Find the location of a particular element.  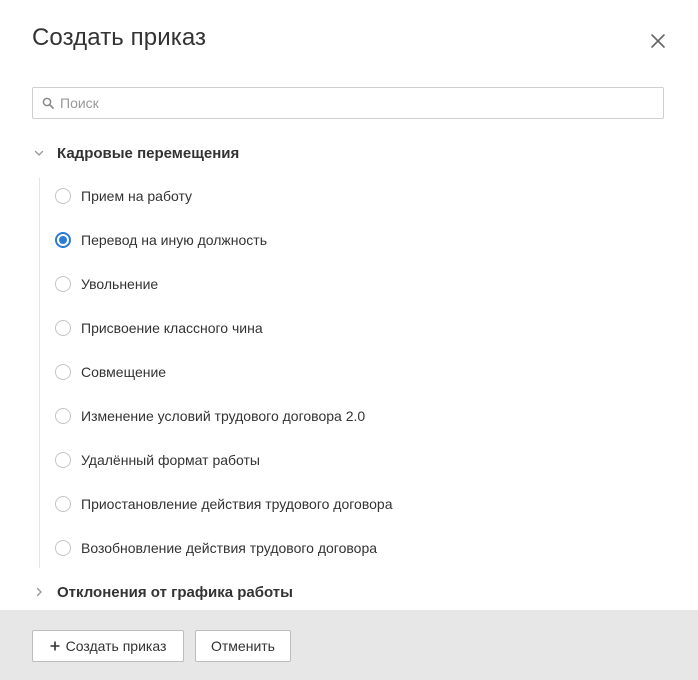

list-item: Совмещение is located at coordinates (265, 372).